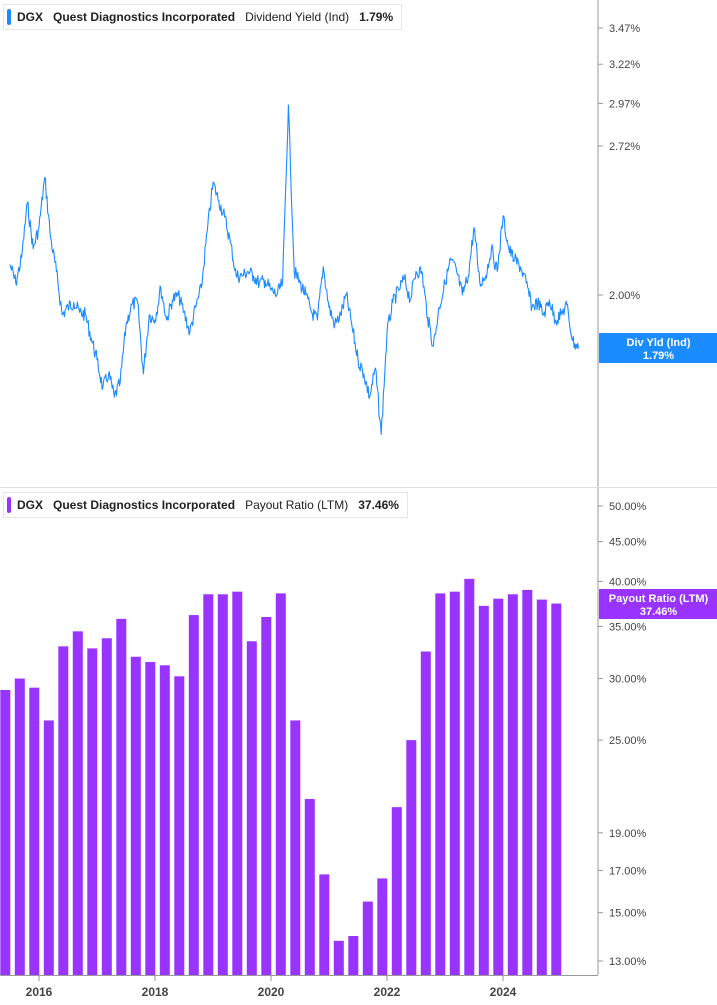  What do you see at coordinates (30, 505) in the screenshot?
I see `bottom-legend-ticker: DGX` at bounding box center [30, 505].